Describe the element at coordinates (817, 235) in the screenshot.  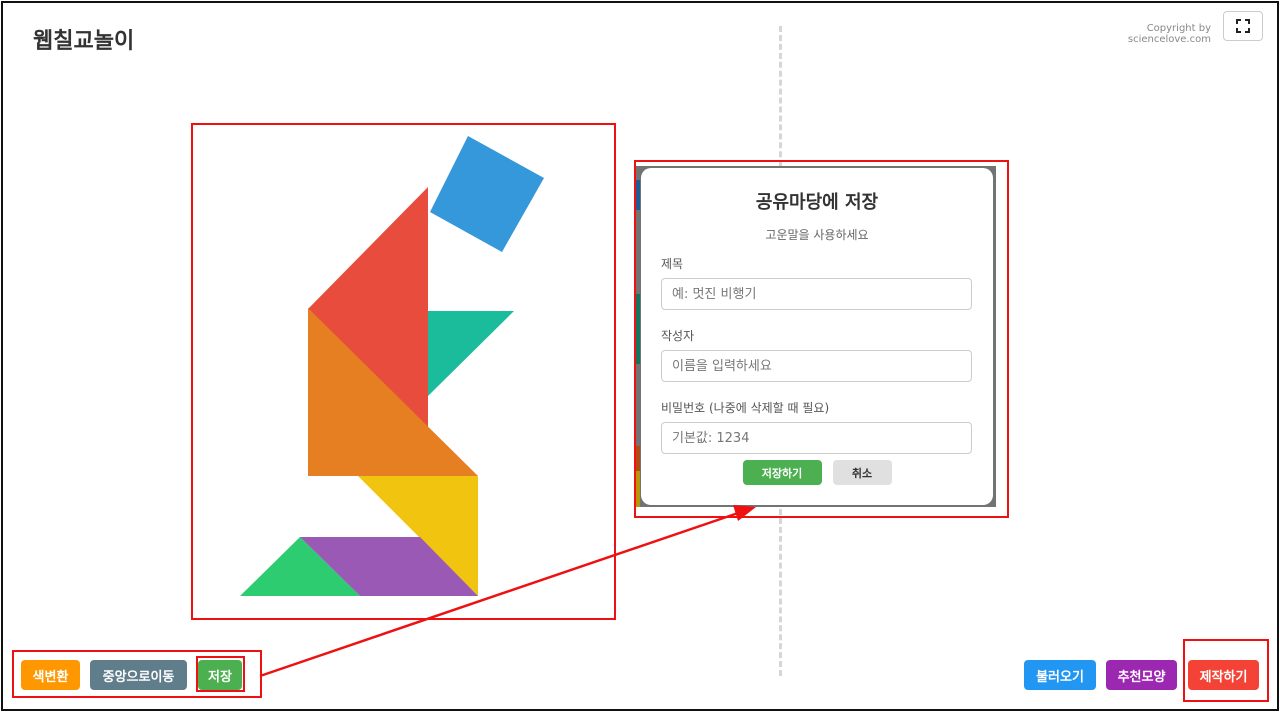
I see `dialog-subtitle: 고운말을 사용하세요` at that location.